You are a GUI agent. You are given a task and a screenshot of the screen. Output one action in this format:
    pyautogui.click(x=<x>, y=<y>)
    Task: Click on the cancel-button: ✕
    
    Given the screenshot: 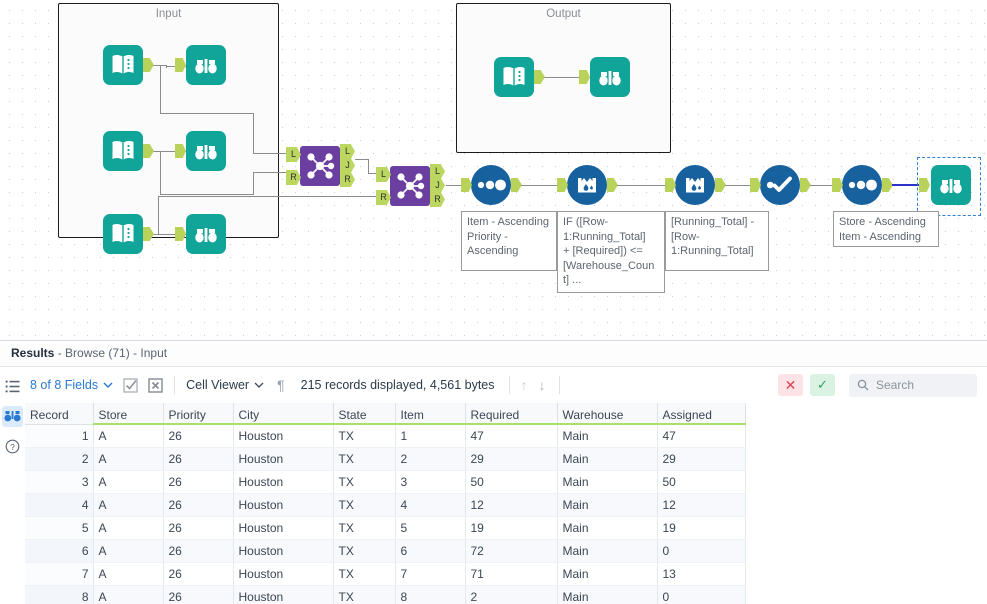 What is the action you would take?
    pyautogui.click(x=790, y=385)
    